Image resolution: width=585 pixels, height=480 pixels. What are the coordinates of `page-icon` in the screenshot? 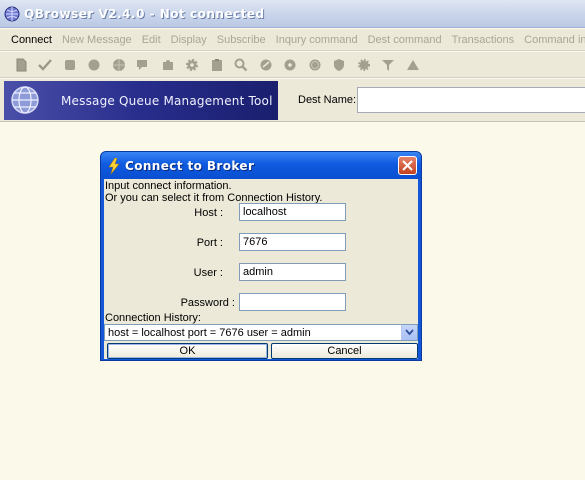 It's located at (21, 64).